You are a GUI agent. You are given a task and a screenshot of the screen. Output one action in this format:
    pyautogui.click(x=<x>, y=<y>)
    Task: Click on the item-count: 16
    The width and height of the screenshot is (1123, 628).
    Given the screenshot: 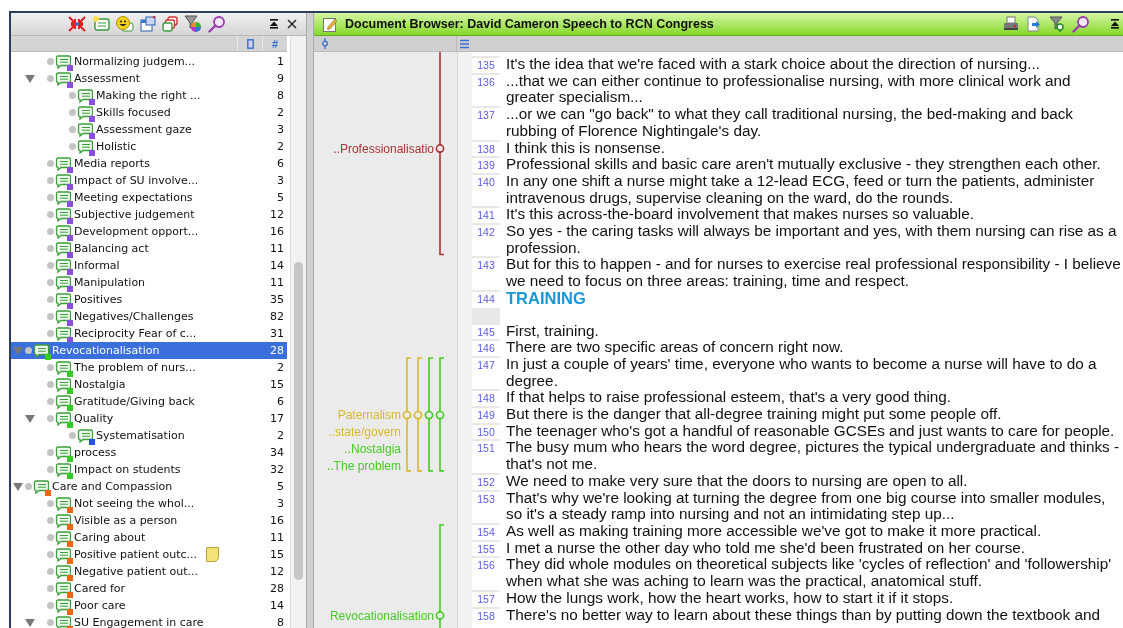 What is the action you would take?
    pyautogui.click(x=277, y=231)
    